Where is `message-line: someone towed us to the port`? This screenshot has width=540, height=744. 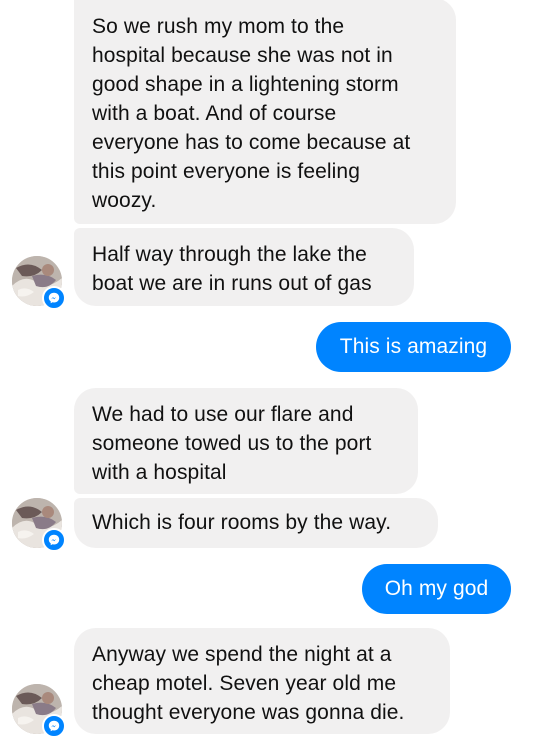
message-line: someone towed us to the port is located at coordinates (232, 443).